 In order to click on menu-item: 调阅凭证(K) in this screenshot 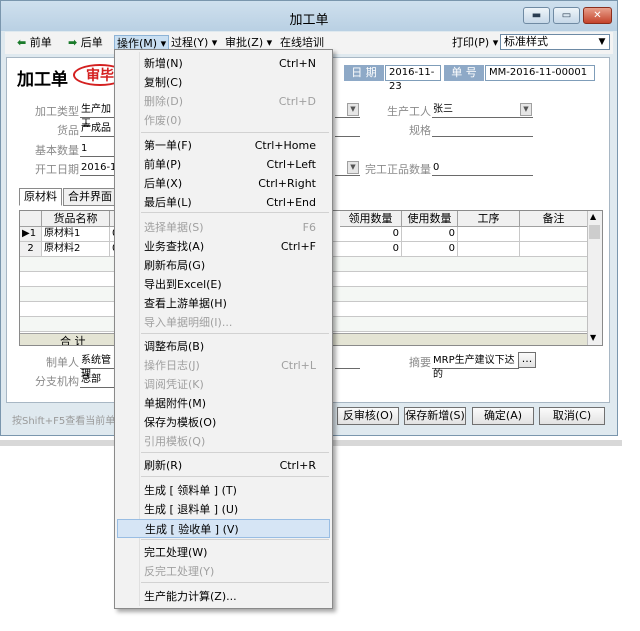, I will do `click(223, 384)`.